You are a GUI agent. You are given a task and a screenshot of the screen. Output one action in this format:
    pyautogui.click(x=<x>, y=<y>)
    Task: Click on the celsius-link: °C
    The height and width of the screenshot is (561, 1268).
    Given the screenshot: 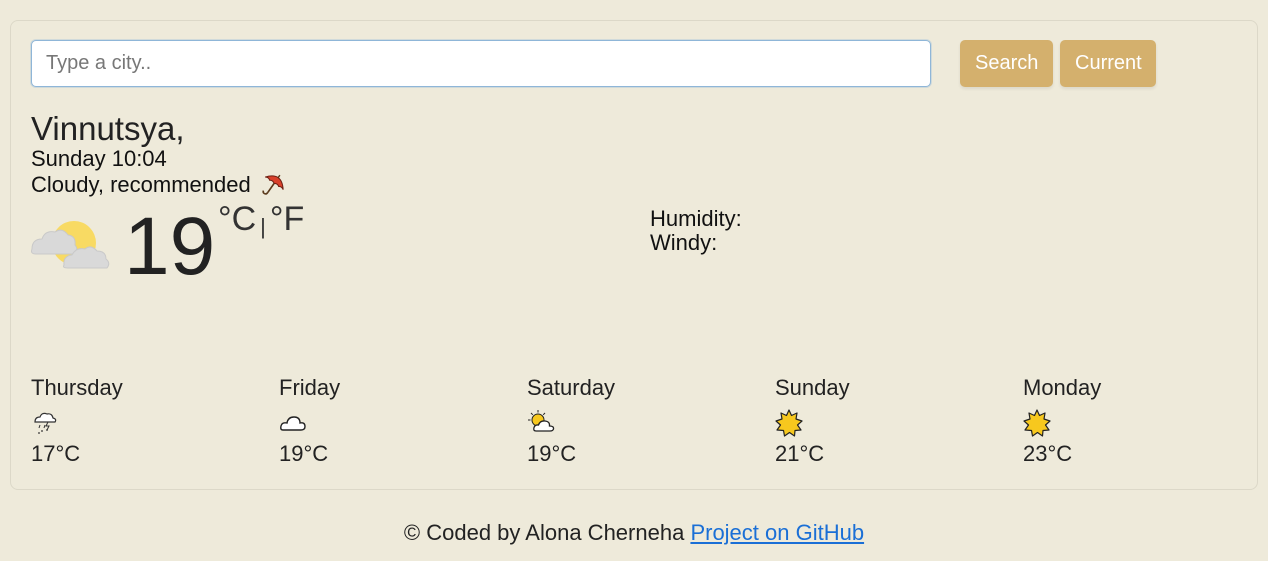 What is the action you would take?
    pyautogui.click(x=237, y=219)
    